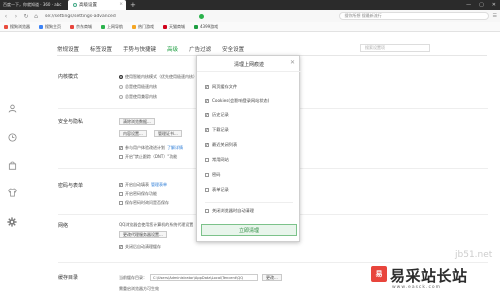 The image size is (500, 299). Describe the element at coordinates (138, 87) in the screenshot. I see `kernel-option-fast: 总是使用极速内核` at that location.